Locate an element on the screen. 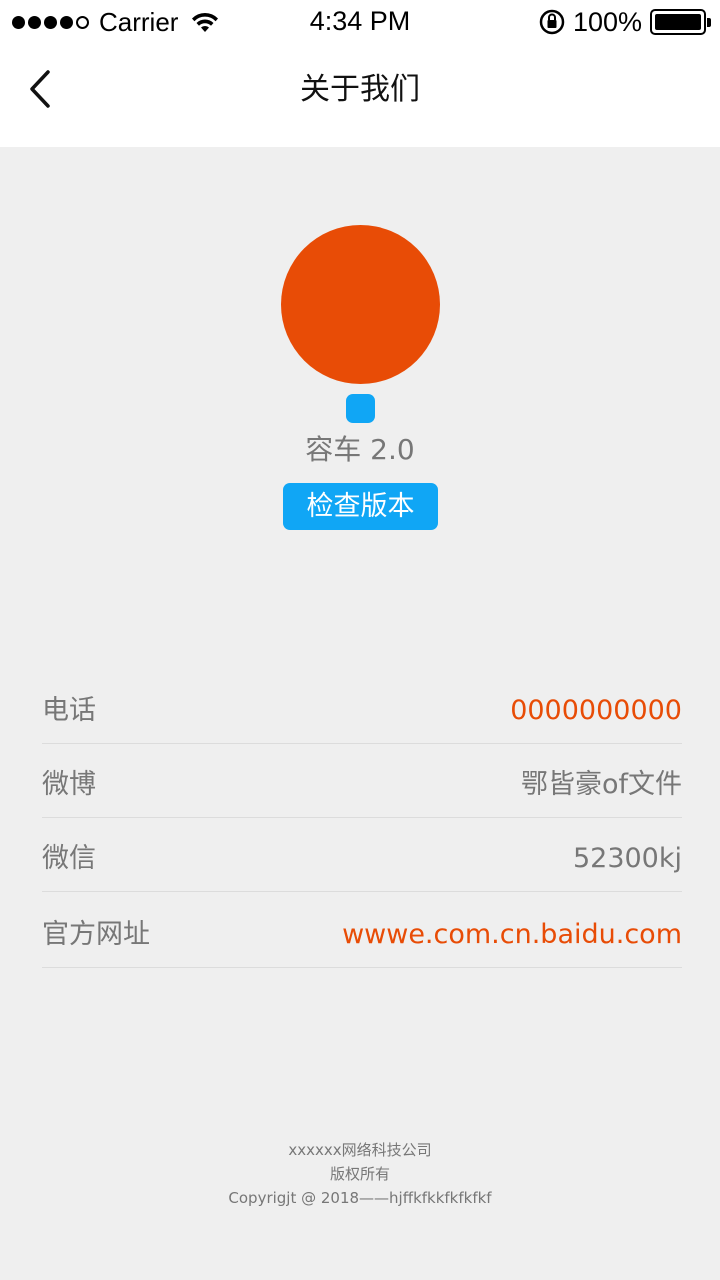 This screenshot has height=1280, width=720. status-bar: Carrier 4:34 PM 100% is located at coordinates (360, 22).